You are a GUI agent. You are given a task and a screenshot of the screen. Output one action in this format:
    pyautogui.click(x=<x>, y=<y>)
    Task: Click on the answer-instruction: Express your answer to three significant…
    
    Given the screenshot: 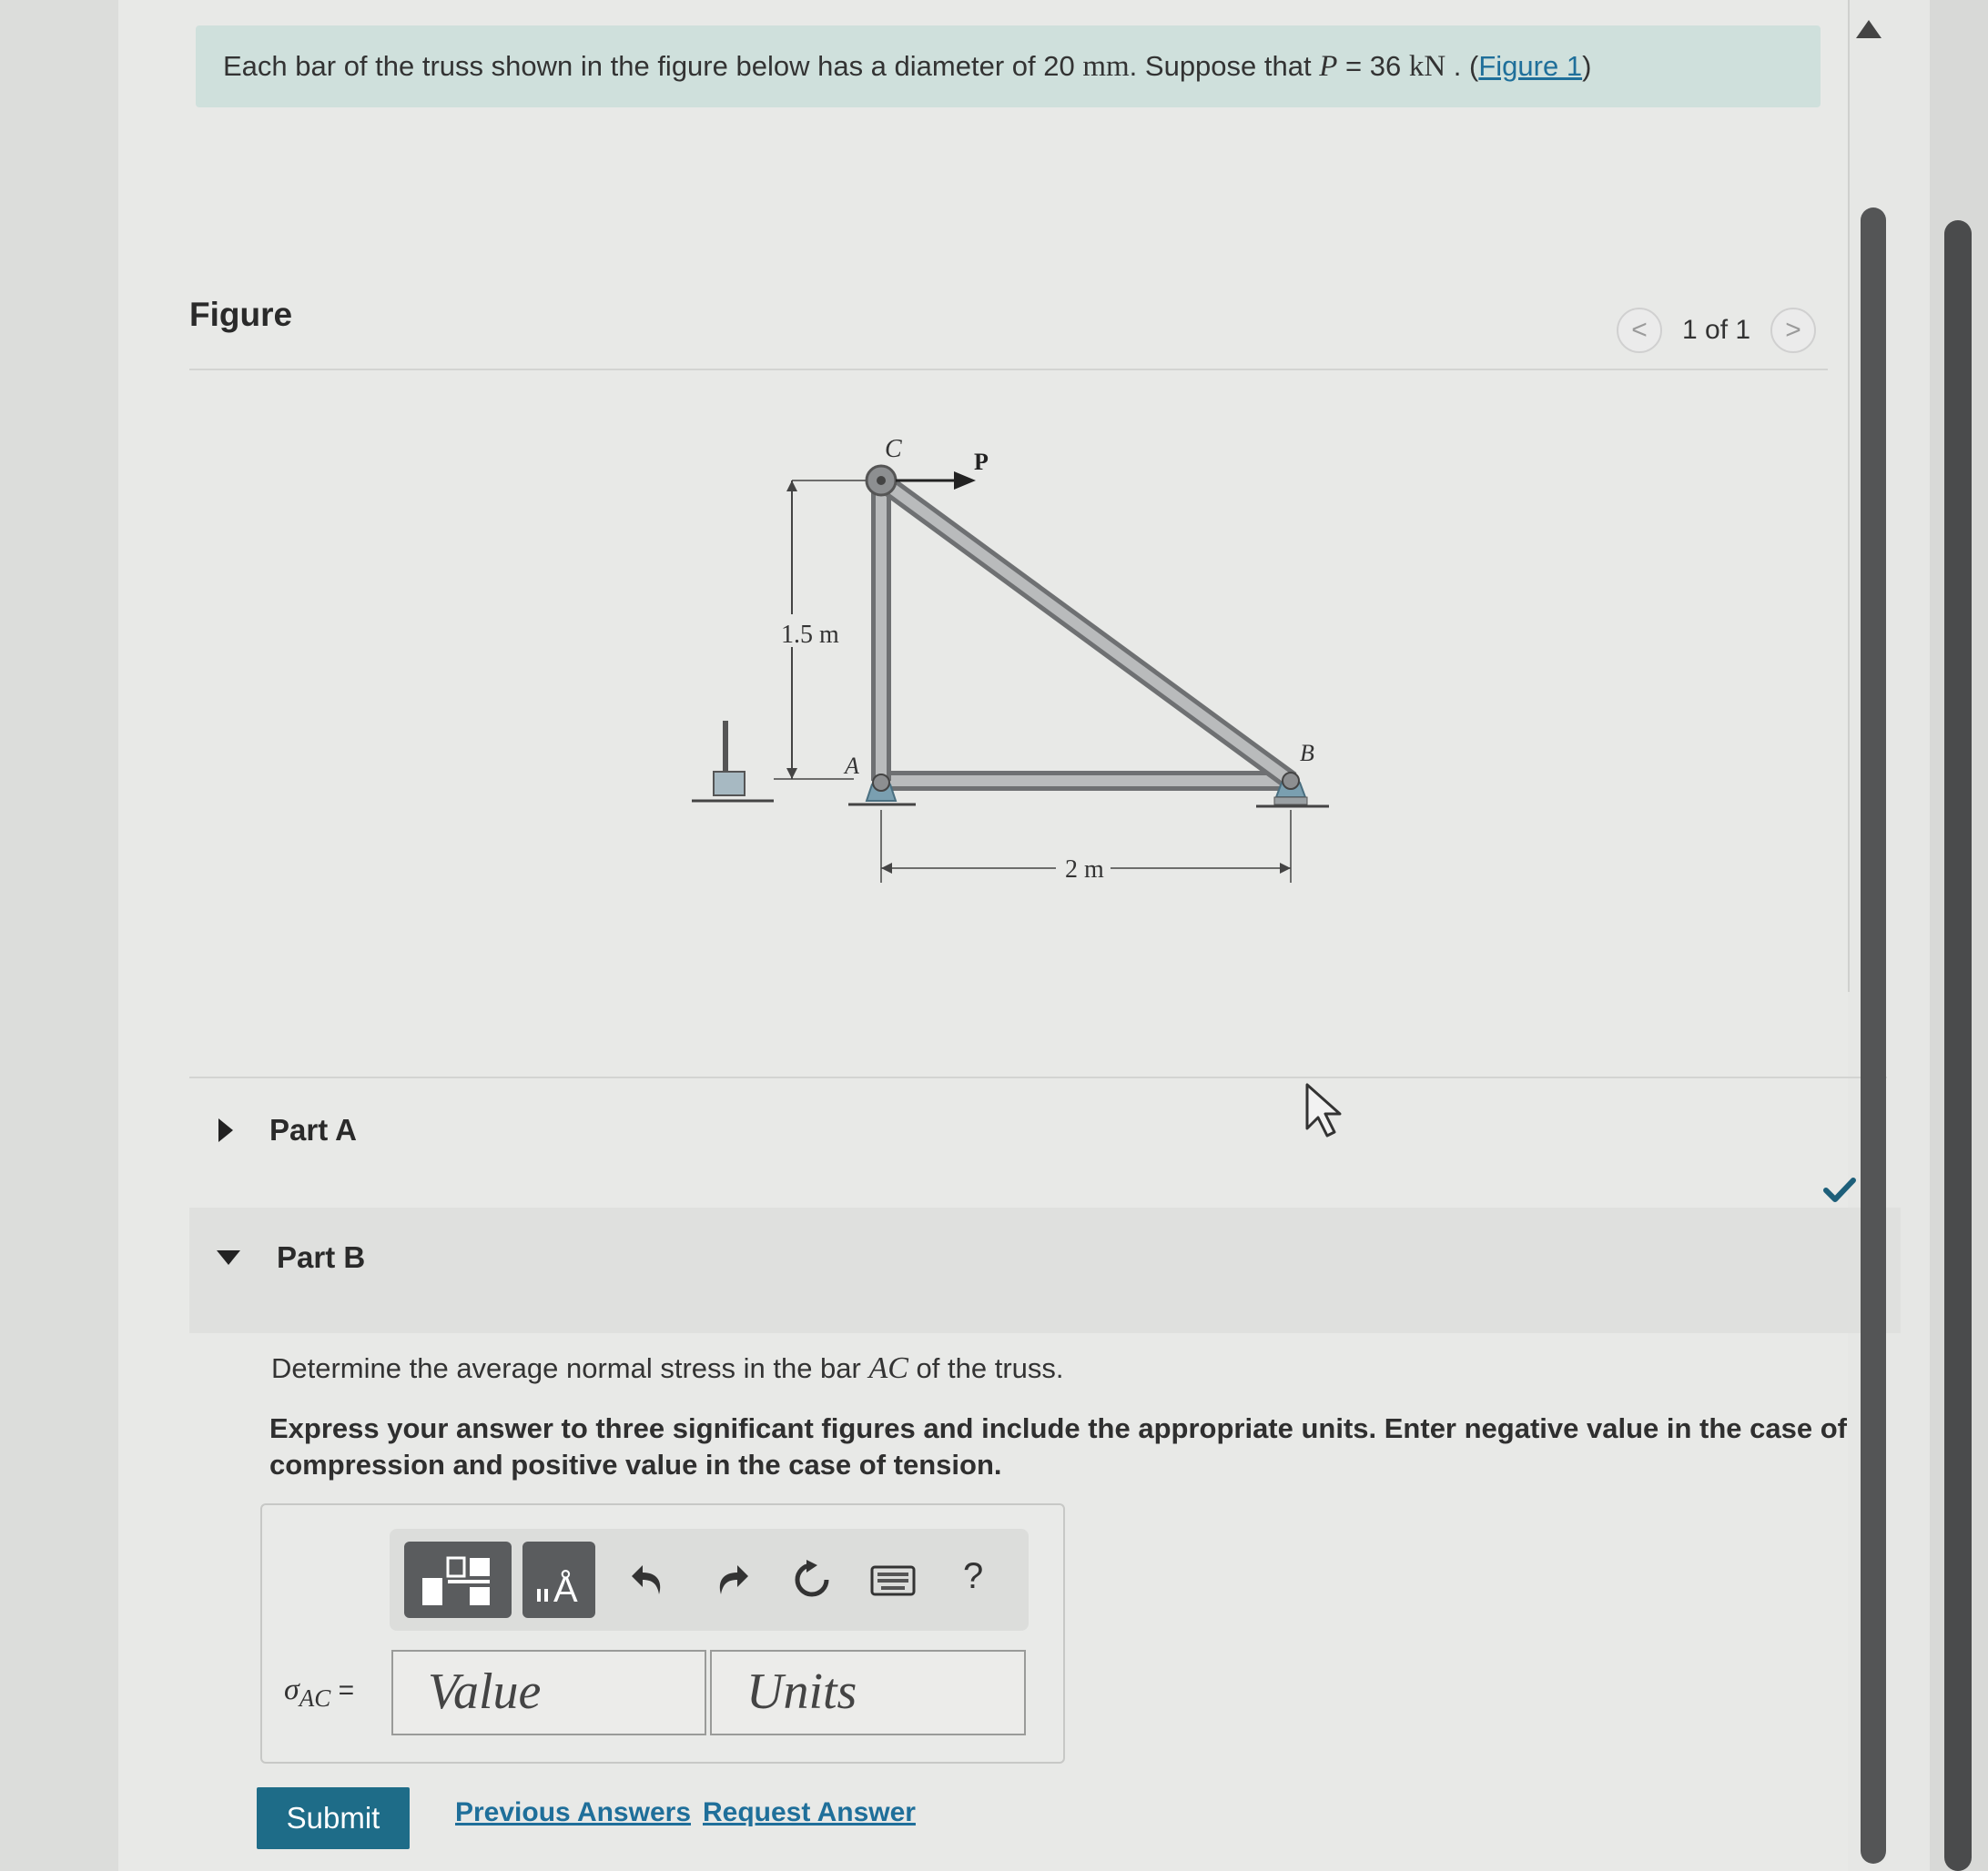 What is the action you would take?
    pyautogui.click(x=1058, y=1446)
    